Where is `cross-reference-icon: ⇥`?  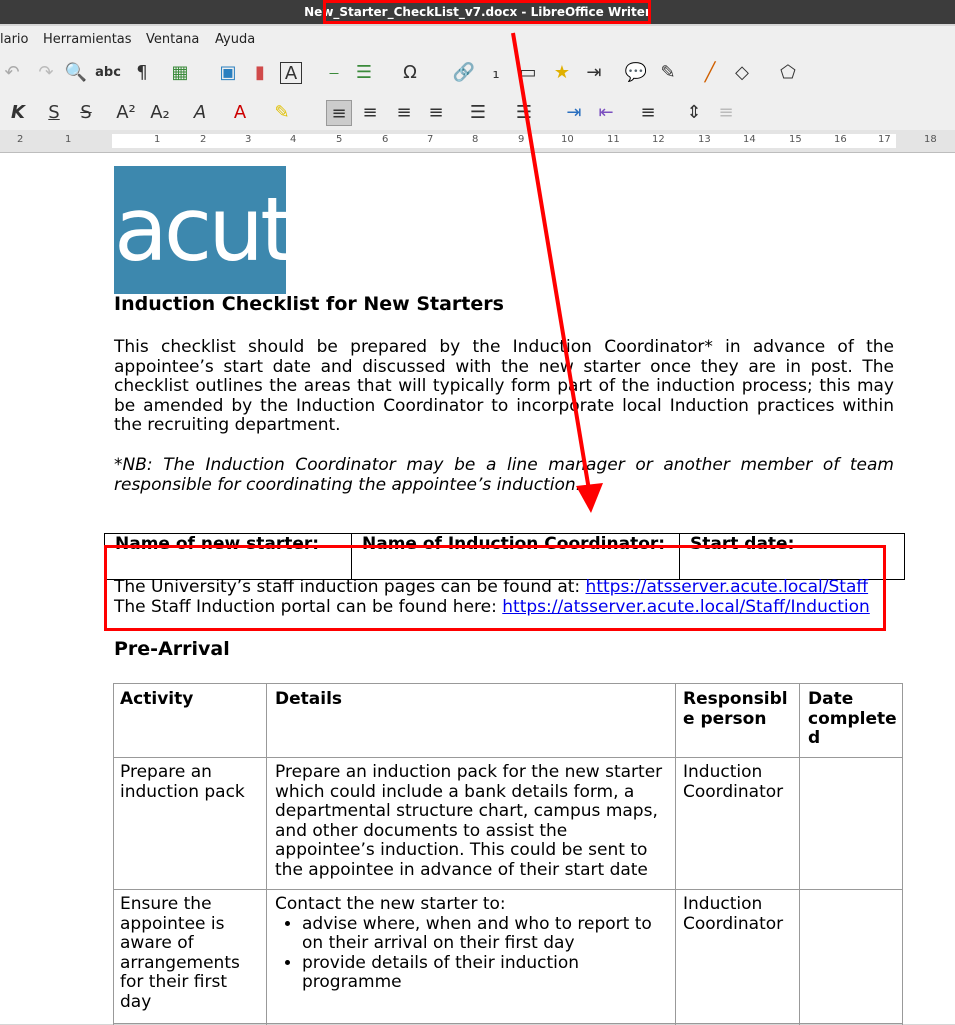 cross-reference-icon: ⇥ is located at coordinates (594, 72).